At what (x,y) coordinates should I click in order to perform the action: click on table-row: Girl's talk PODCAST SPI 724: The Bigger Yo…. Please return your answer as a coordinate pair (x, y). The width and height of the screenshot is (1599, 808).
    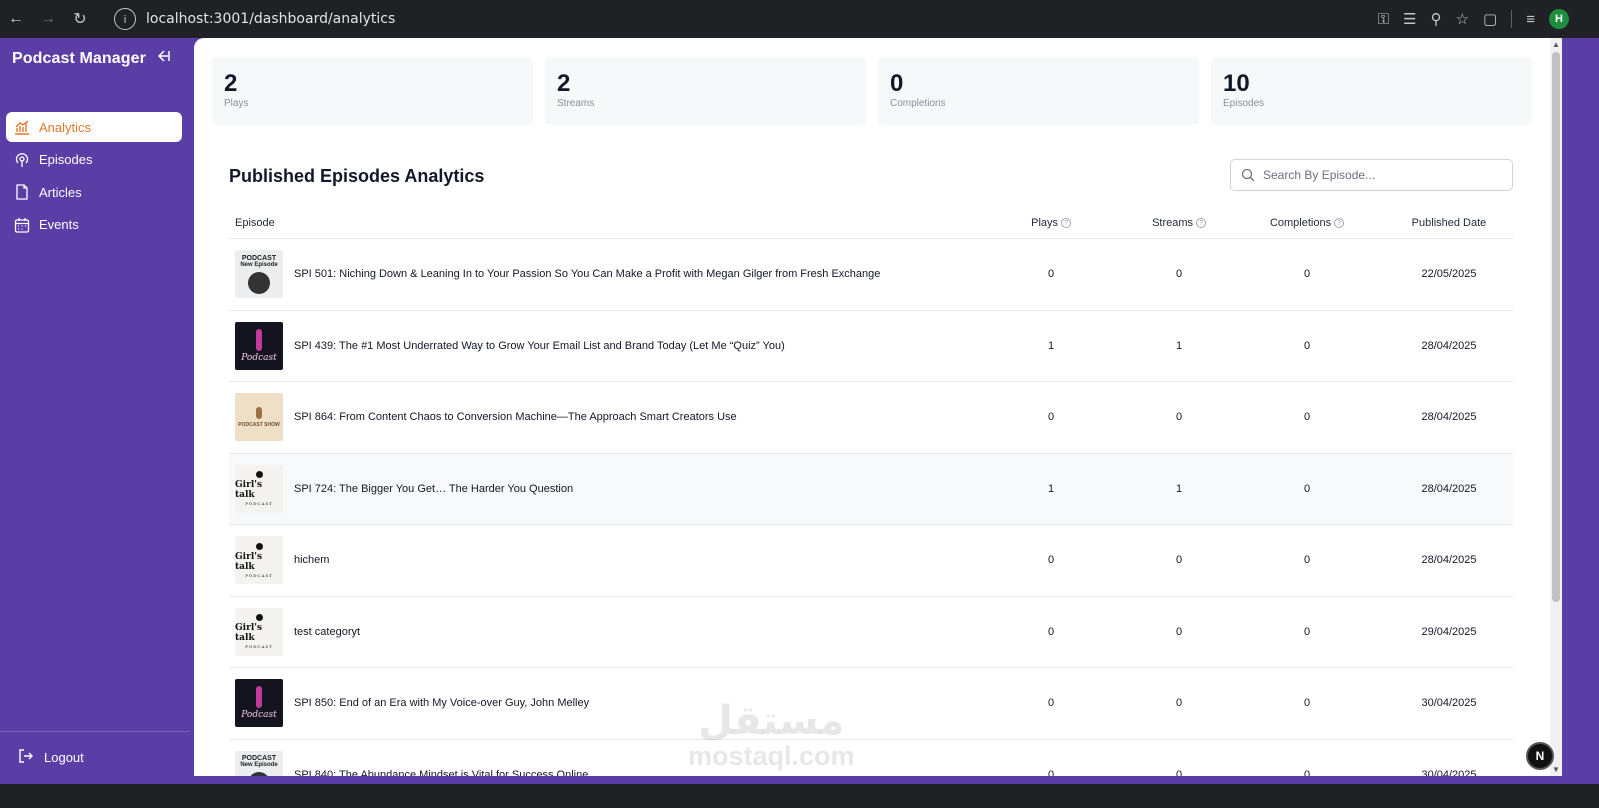
    Looking at the image, I should click on (871, 489).